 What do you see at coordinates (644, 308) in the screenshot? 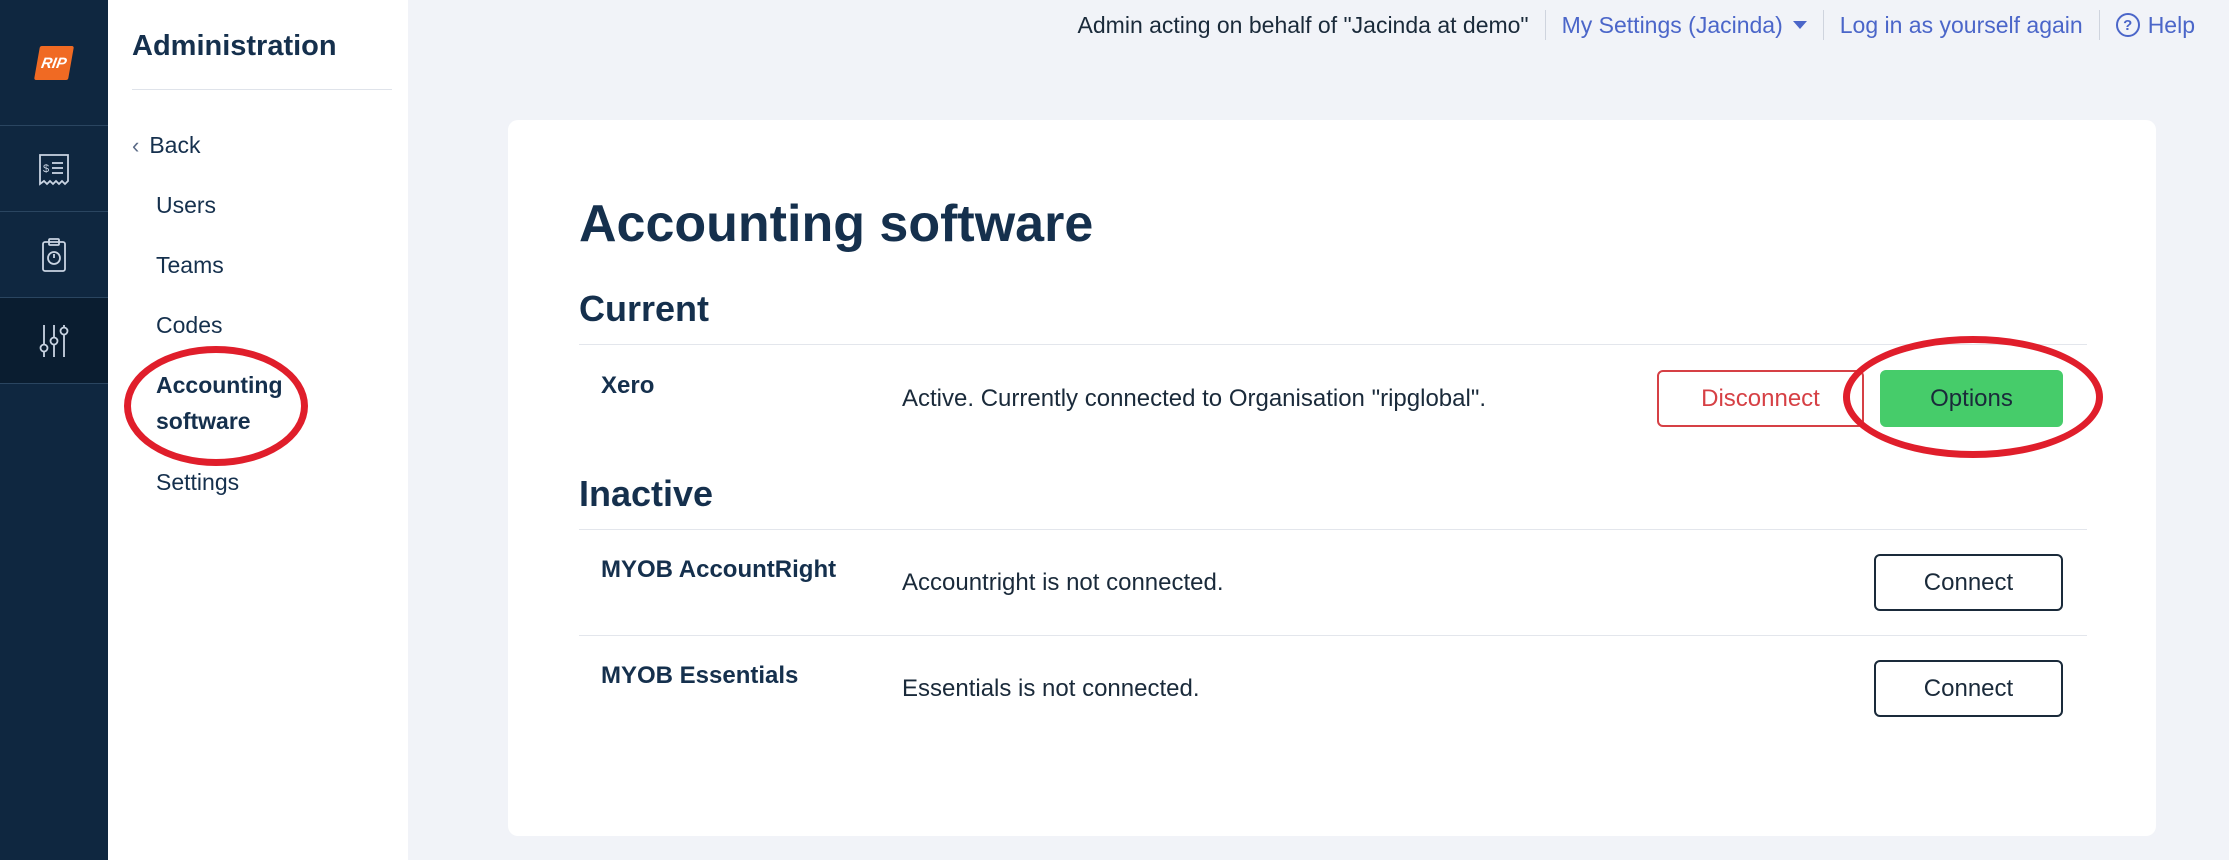
I see `current-heading: Current` at bounding box center [644, 308].